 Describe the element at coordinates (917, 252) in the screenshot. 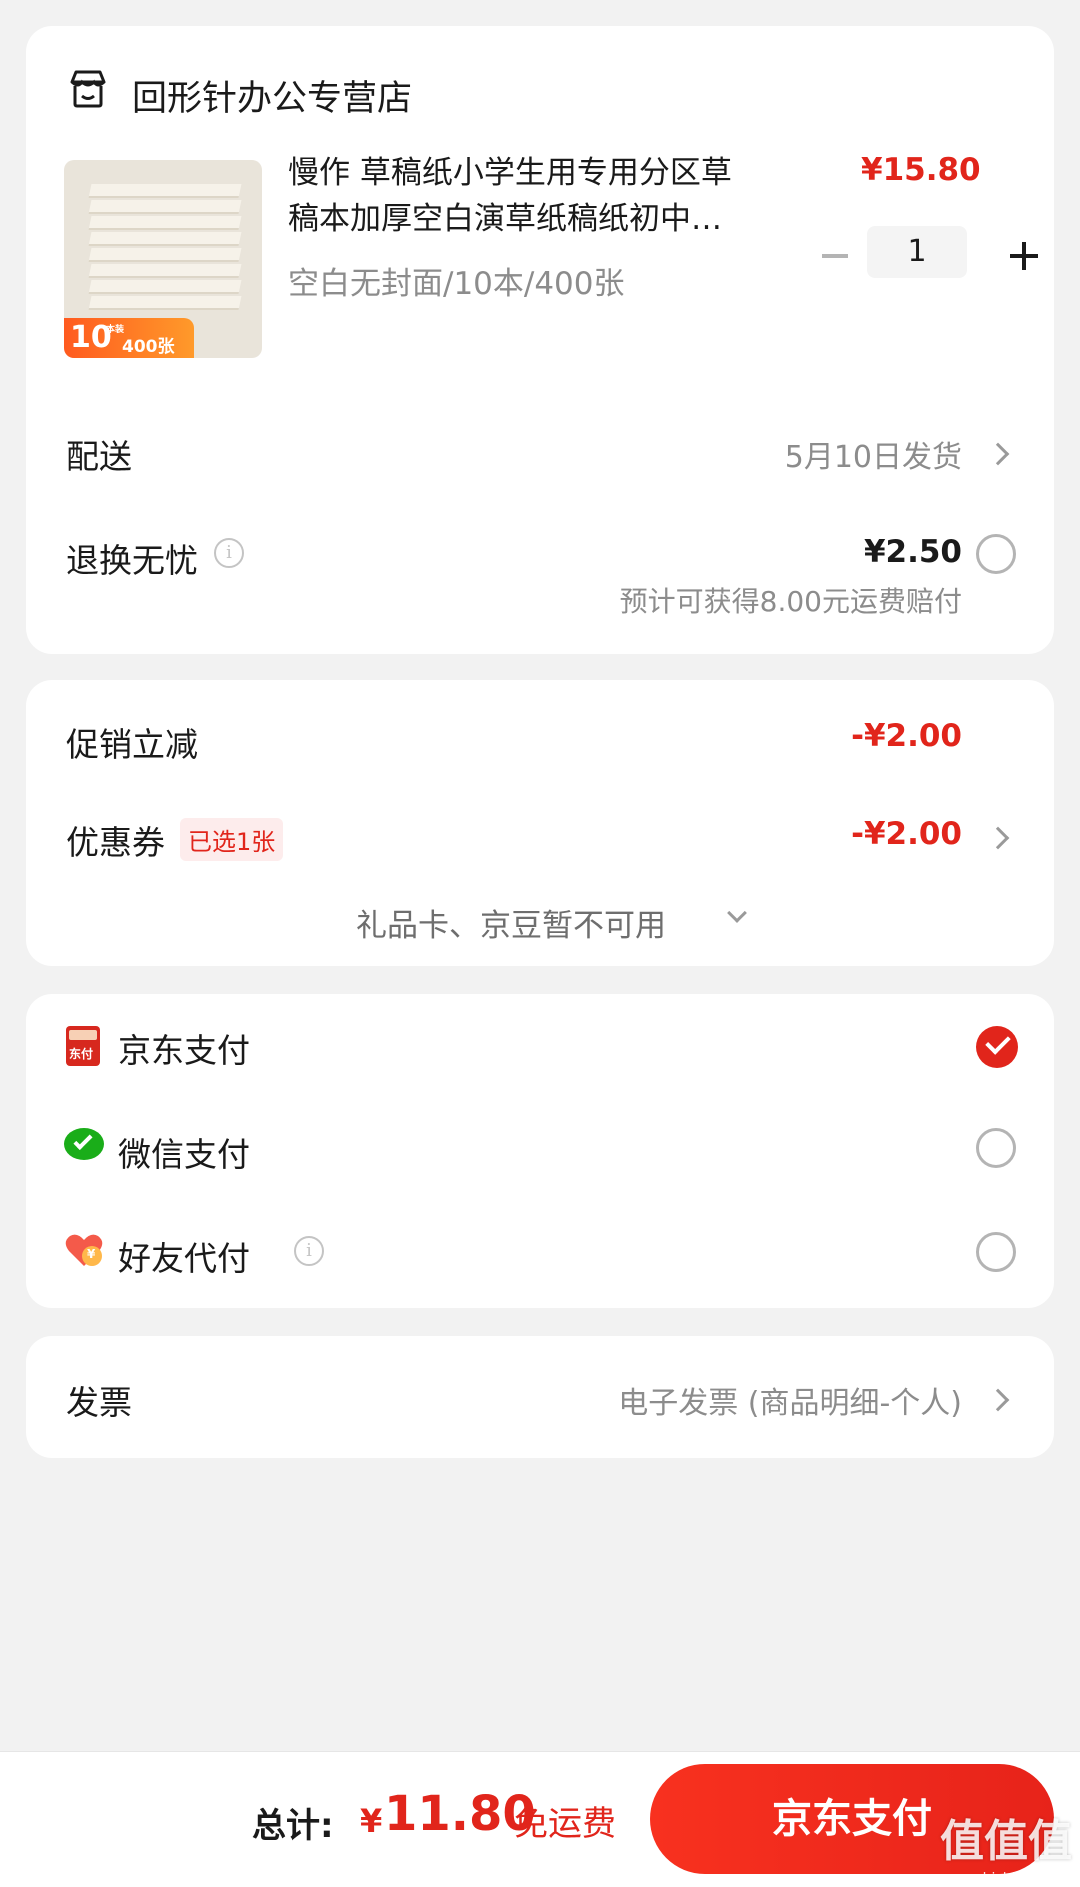

I see `quantity-input: 1` at that location.